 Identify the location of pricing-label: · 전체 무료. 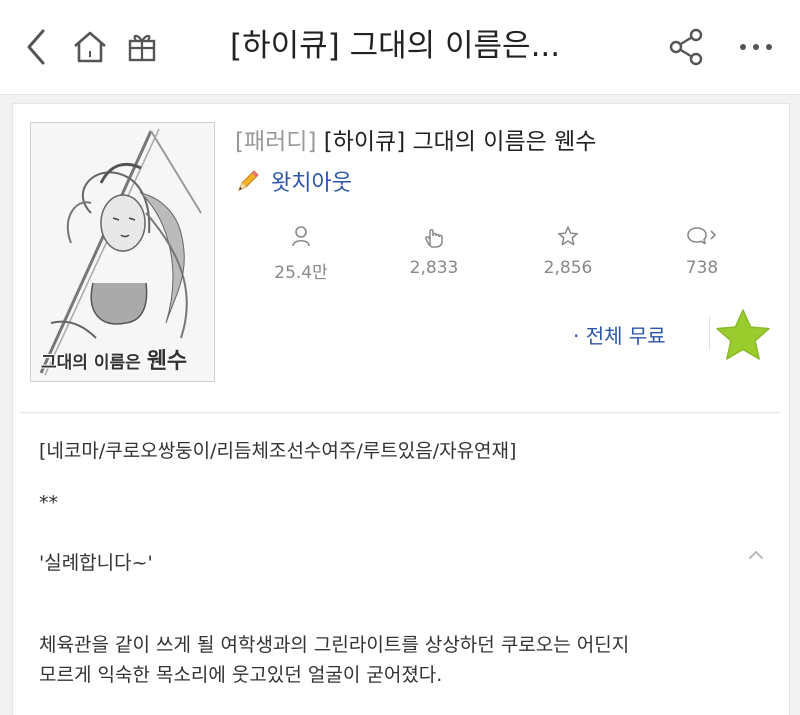
(619, 336).